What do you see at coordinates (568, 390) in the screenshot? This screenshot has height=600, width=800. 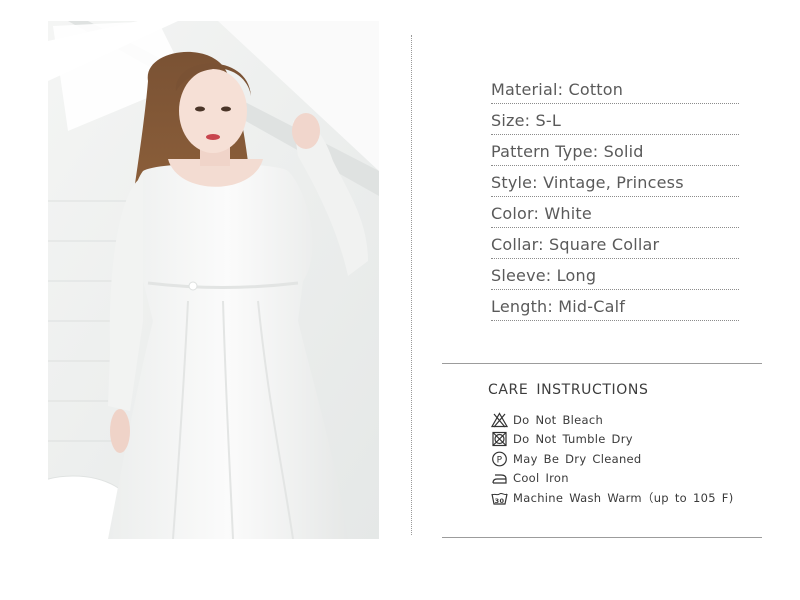 I see `care-instructions-title: CARE INSTRUCTIONS` at bounding box center [568, 390].